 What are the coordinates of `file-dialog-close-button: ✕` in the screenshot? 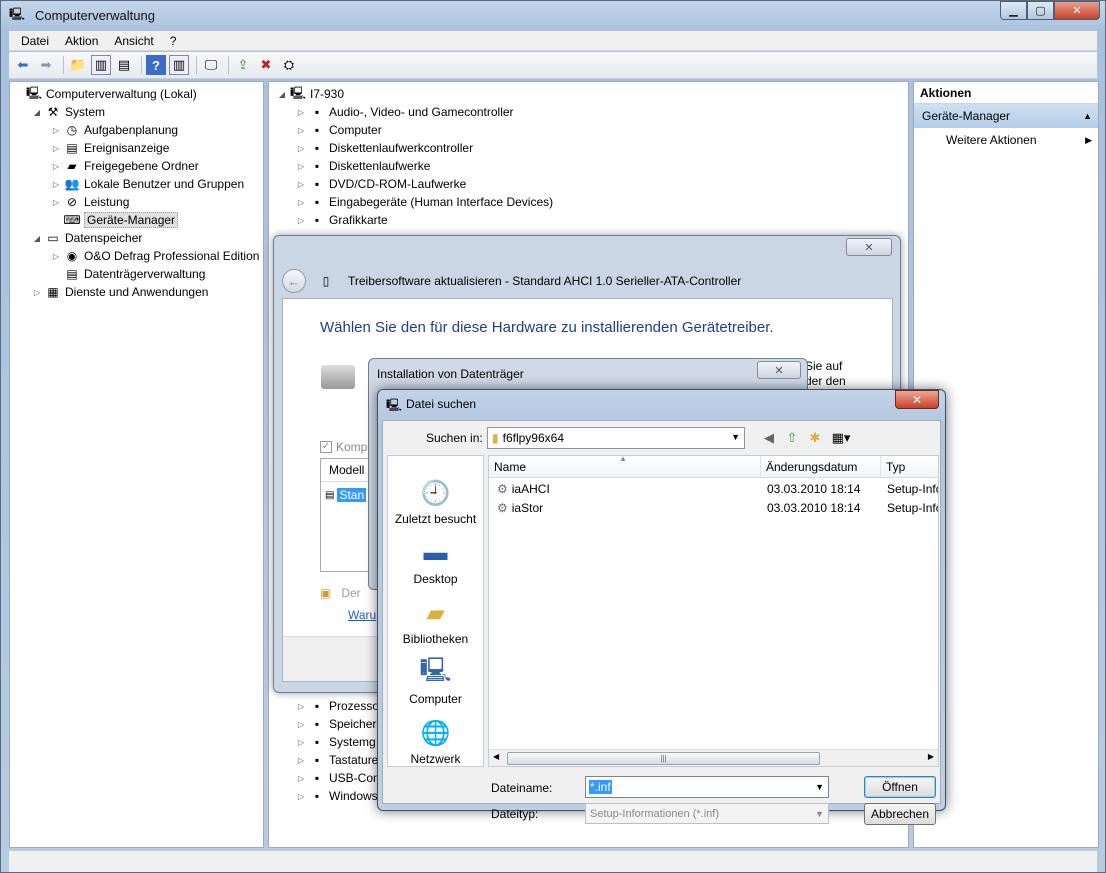 It's located at (917, 399).